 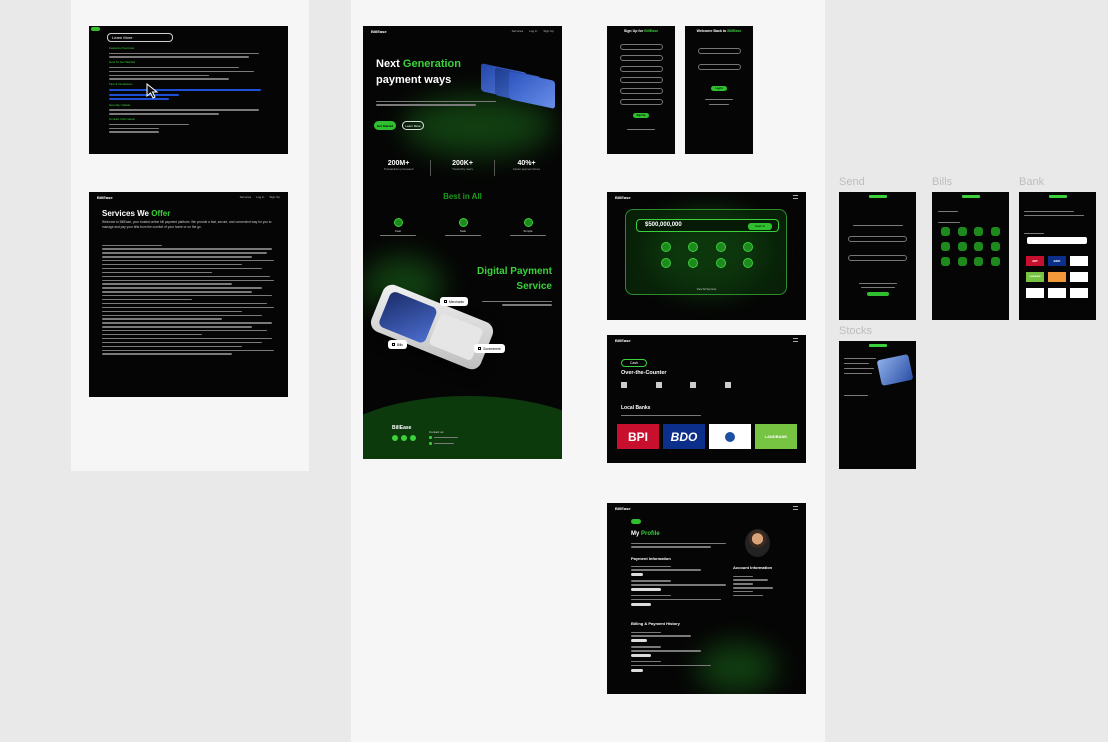 I want to click on bpi-tile: BPI, so click(x=638, y=436).